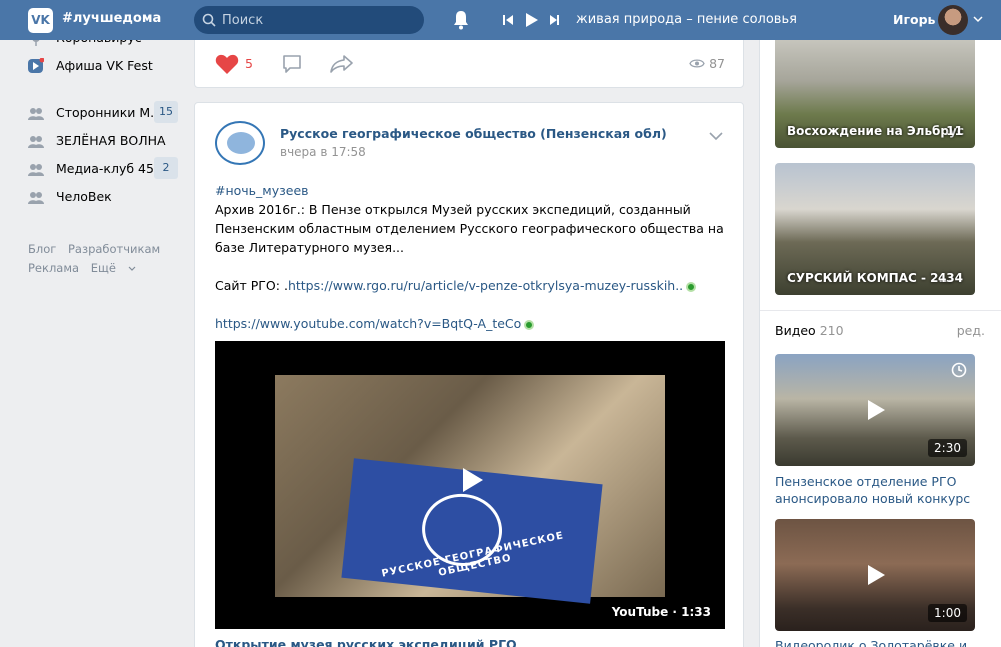 The width and height of the screenshot is (1001, 647). What do you see at coordinates (114, 249) in the screenshot?
I see `footer-link-developers: Разработчикам` at bounding box center [114, 249].